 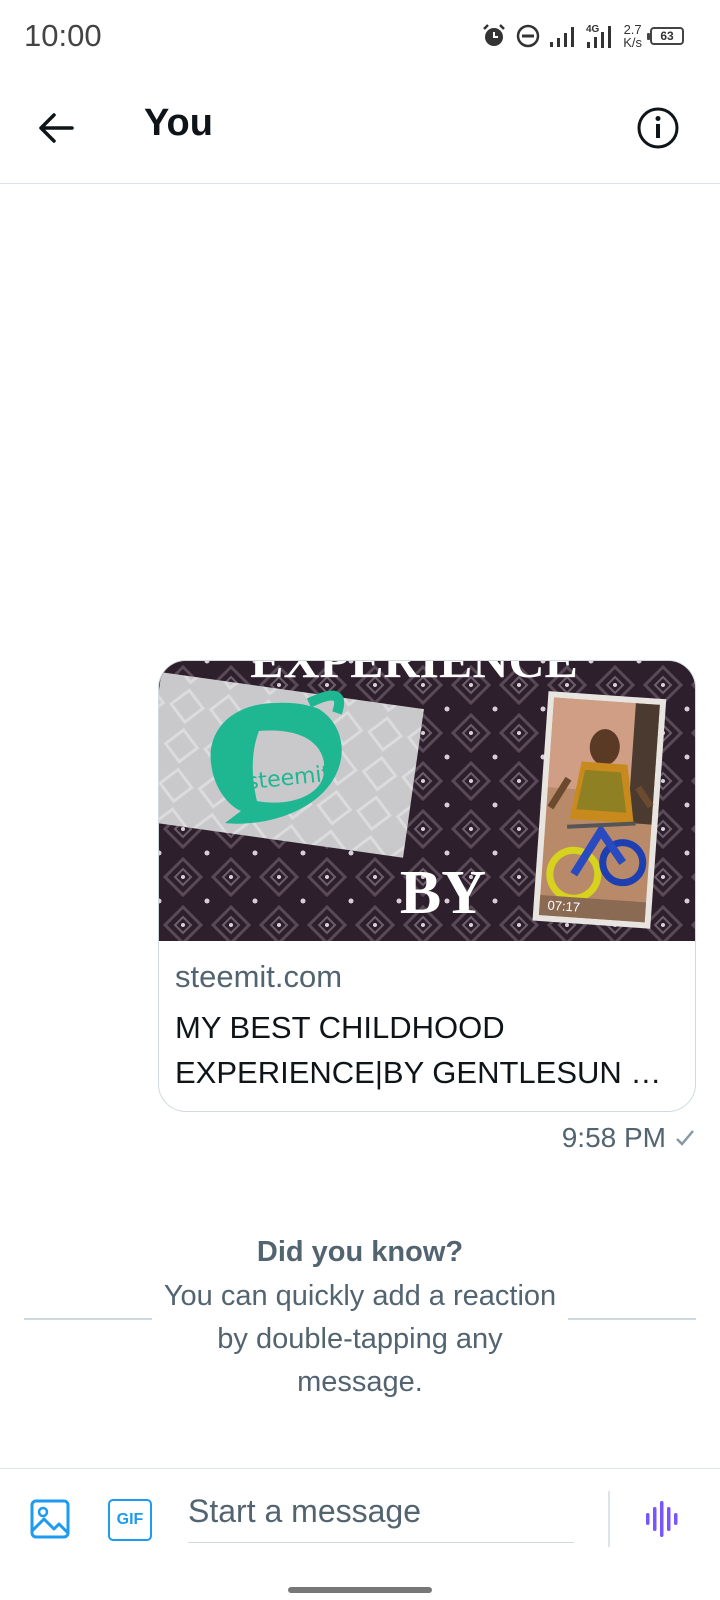 I want to click on child-photo: 07:17, so click(x=599, y=810).